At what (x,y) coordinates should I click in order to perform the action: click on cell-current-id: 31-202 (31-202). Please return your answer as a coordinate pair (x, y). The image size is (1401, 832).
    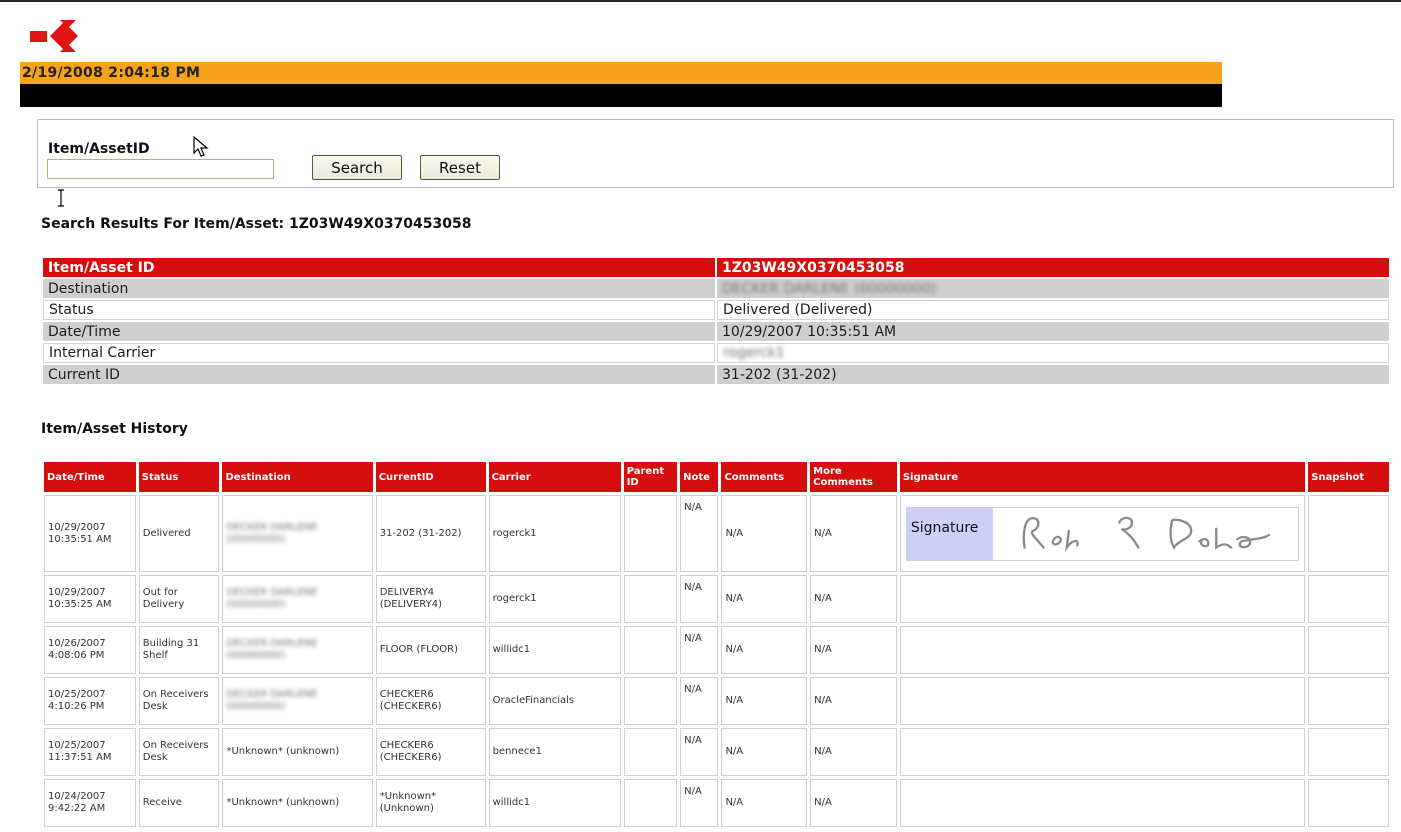
    Looking at the image, I should click on (430, 533).